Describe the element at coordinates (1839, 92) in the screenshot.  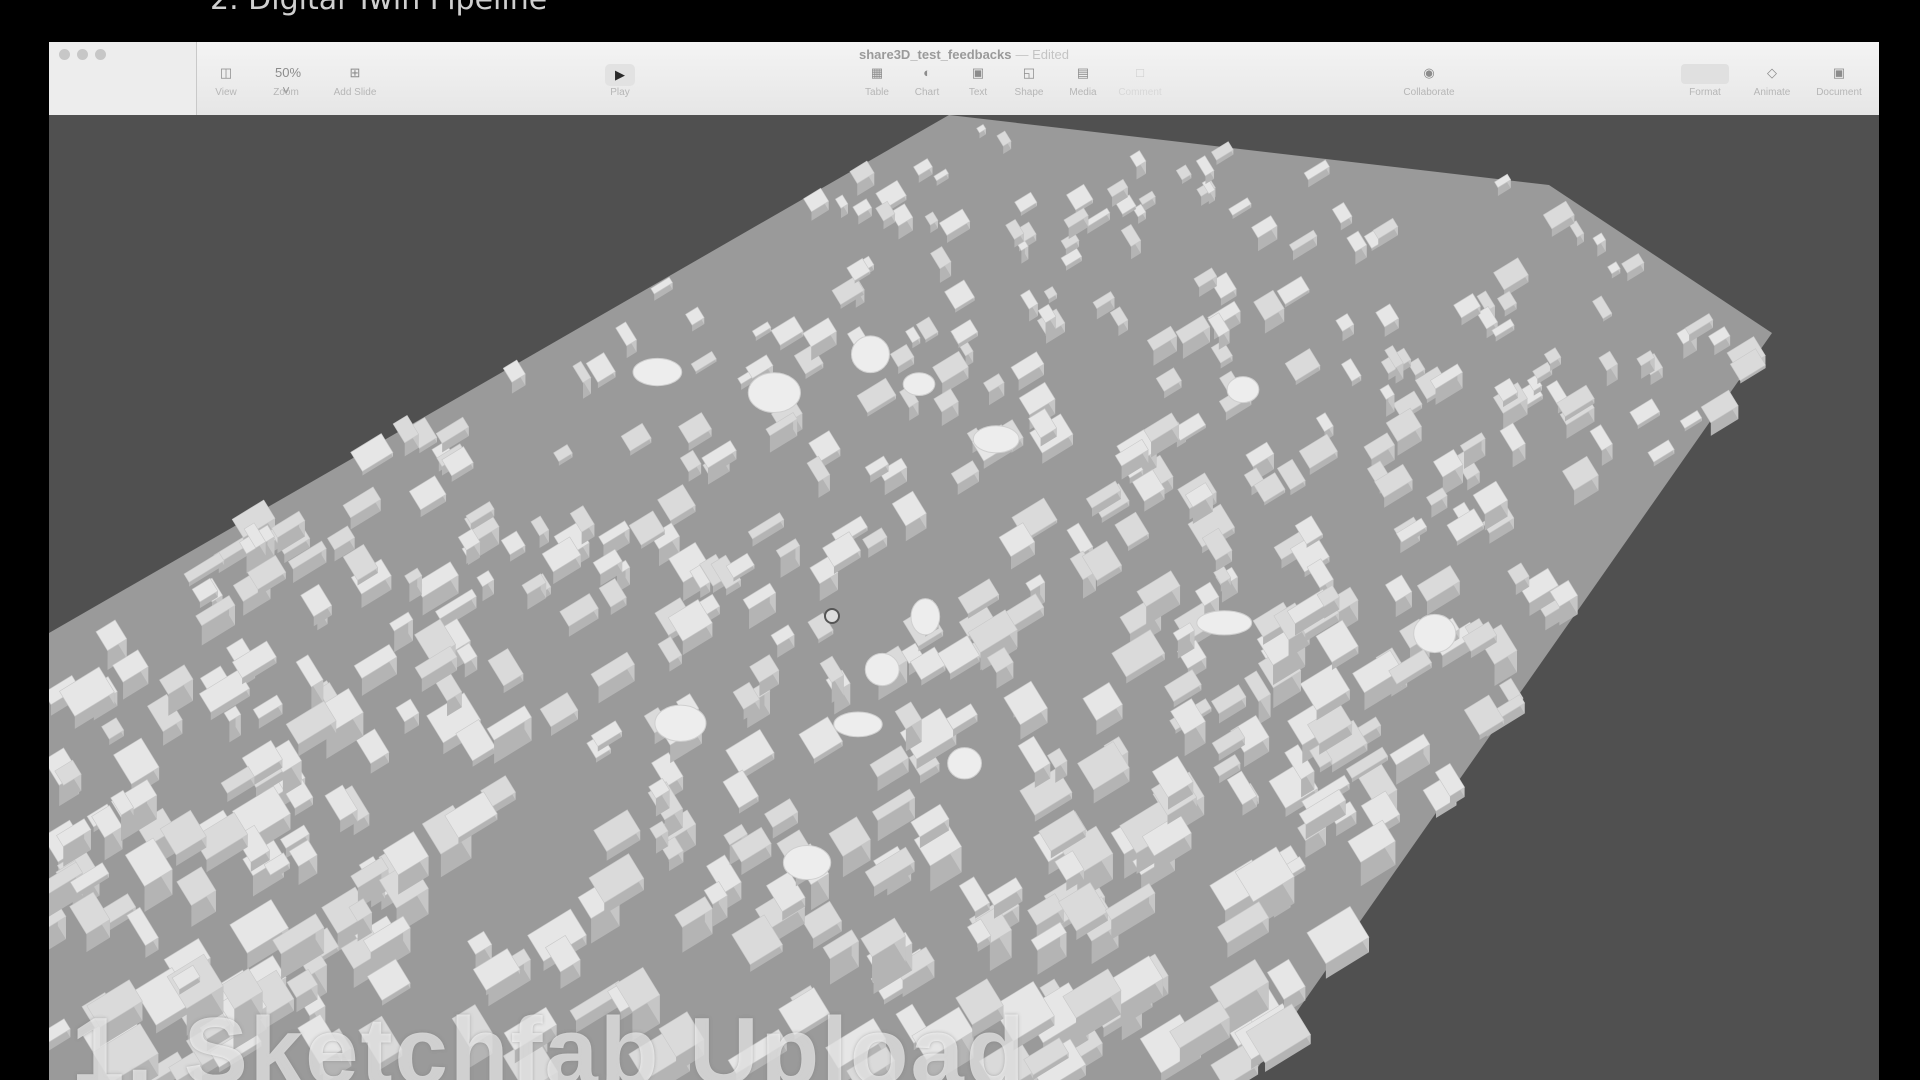
I see `document-label: Document` at that location.